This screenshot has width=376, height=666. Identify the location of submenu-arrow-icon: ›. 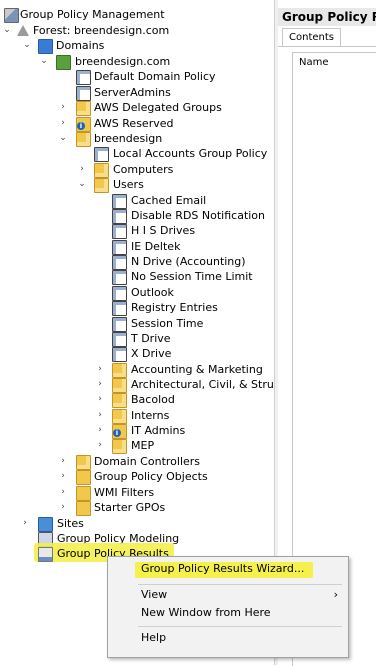
(335, 594).